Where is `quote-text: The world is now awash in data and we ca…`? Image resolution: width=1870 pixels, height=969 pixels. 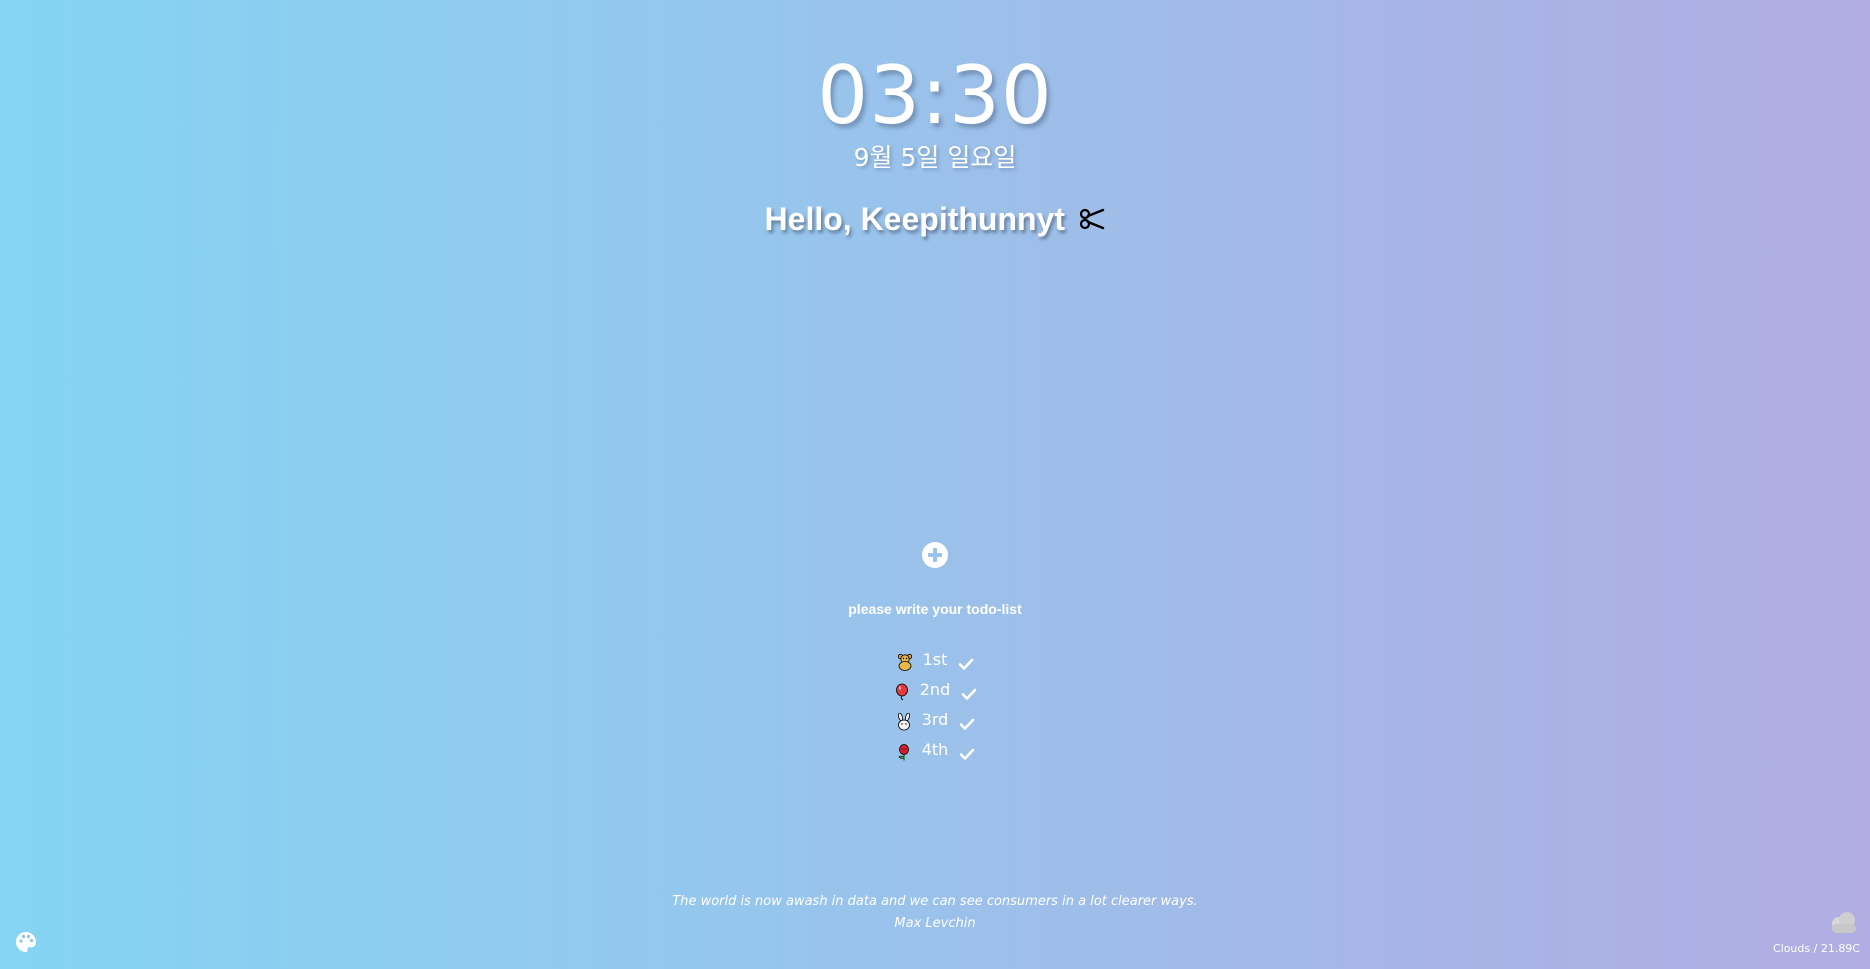 quote-text: The world is now awash in data and we ca… is located at coordinates (935, 901).